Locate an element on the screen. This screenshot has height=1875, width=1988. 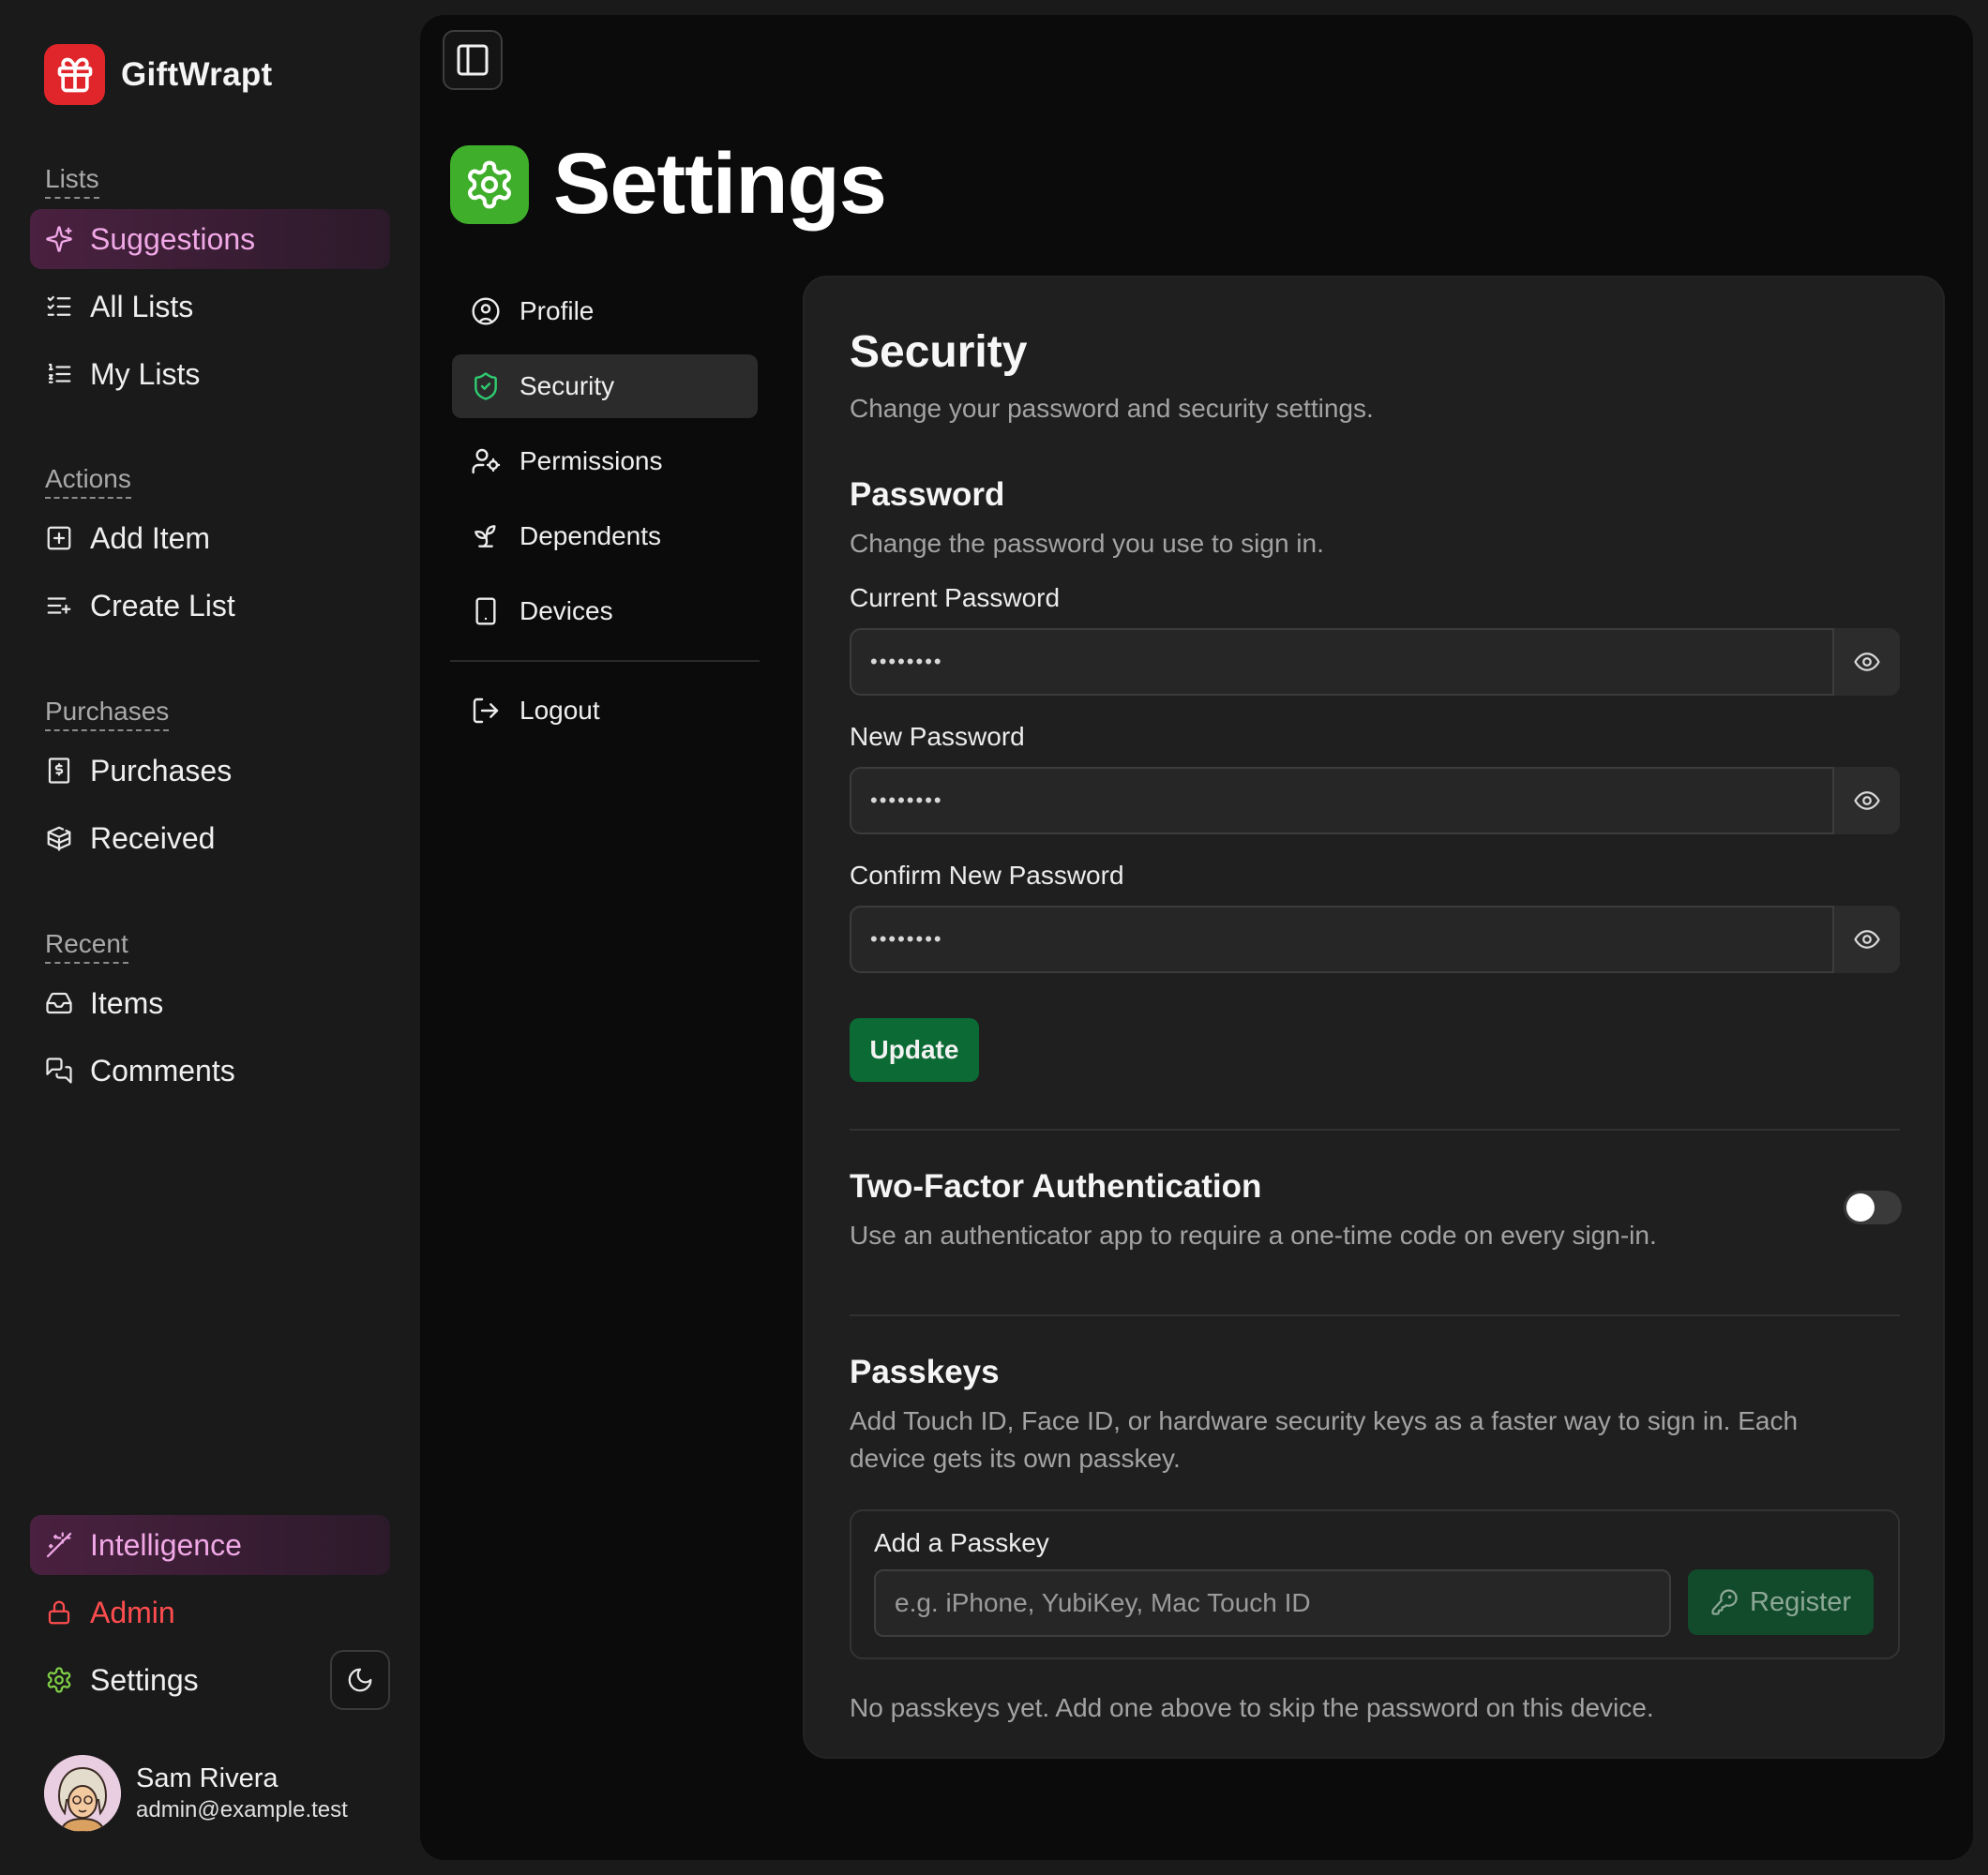
panel-left-icon is located at coordinates (473, 60).